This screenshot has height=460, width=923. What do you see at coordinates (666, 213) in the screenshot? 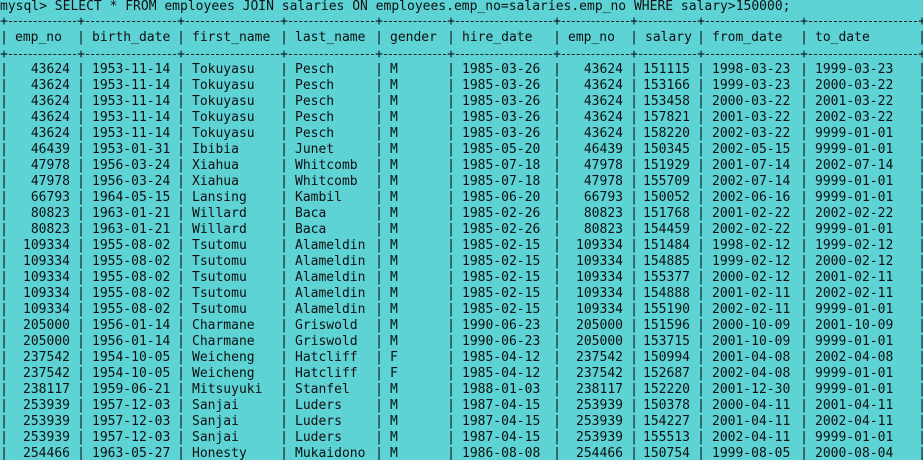
I see `table-cell-7: 151768` at bounding box center [666, 213].